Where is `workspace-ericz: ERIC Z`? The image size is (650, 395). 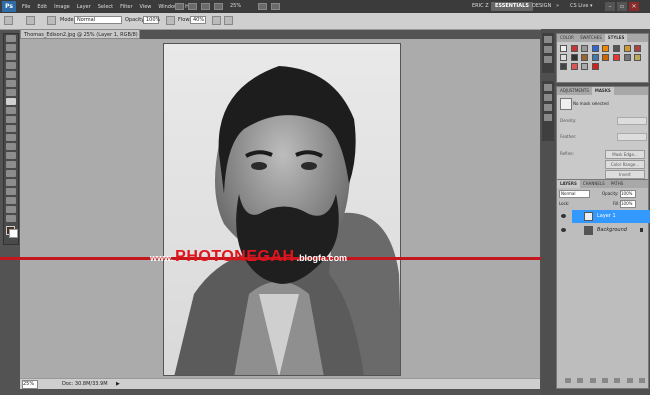
workspace-ericz: ERIC Z is located at coordinates (480, 6).